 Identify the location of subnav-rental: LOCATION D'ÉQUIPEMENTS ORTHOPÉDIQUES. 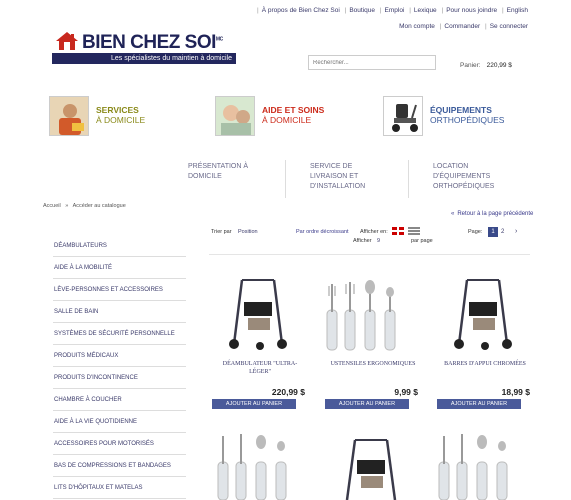
(483, 186).